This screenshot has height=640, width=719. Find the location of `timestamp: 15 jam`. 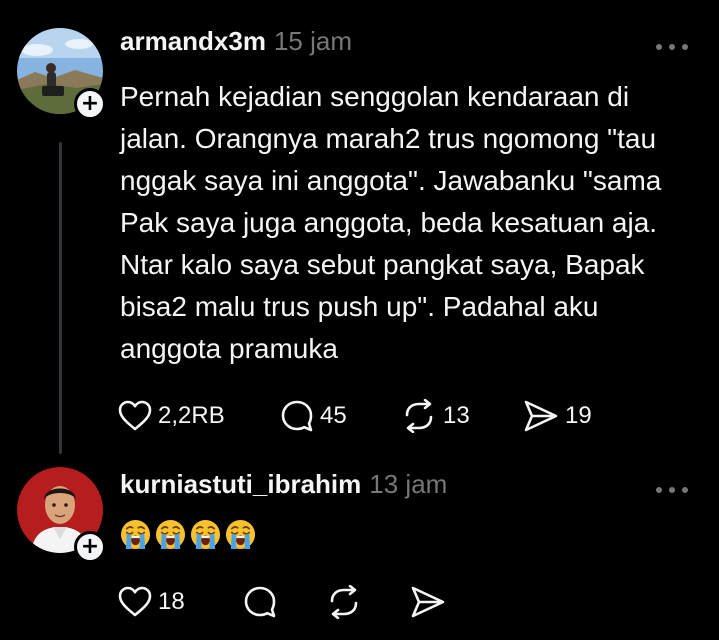

timestamp: 15 jam is located at coordinates (313, 41).